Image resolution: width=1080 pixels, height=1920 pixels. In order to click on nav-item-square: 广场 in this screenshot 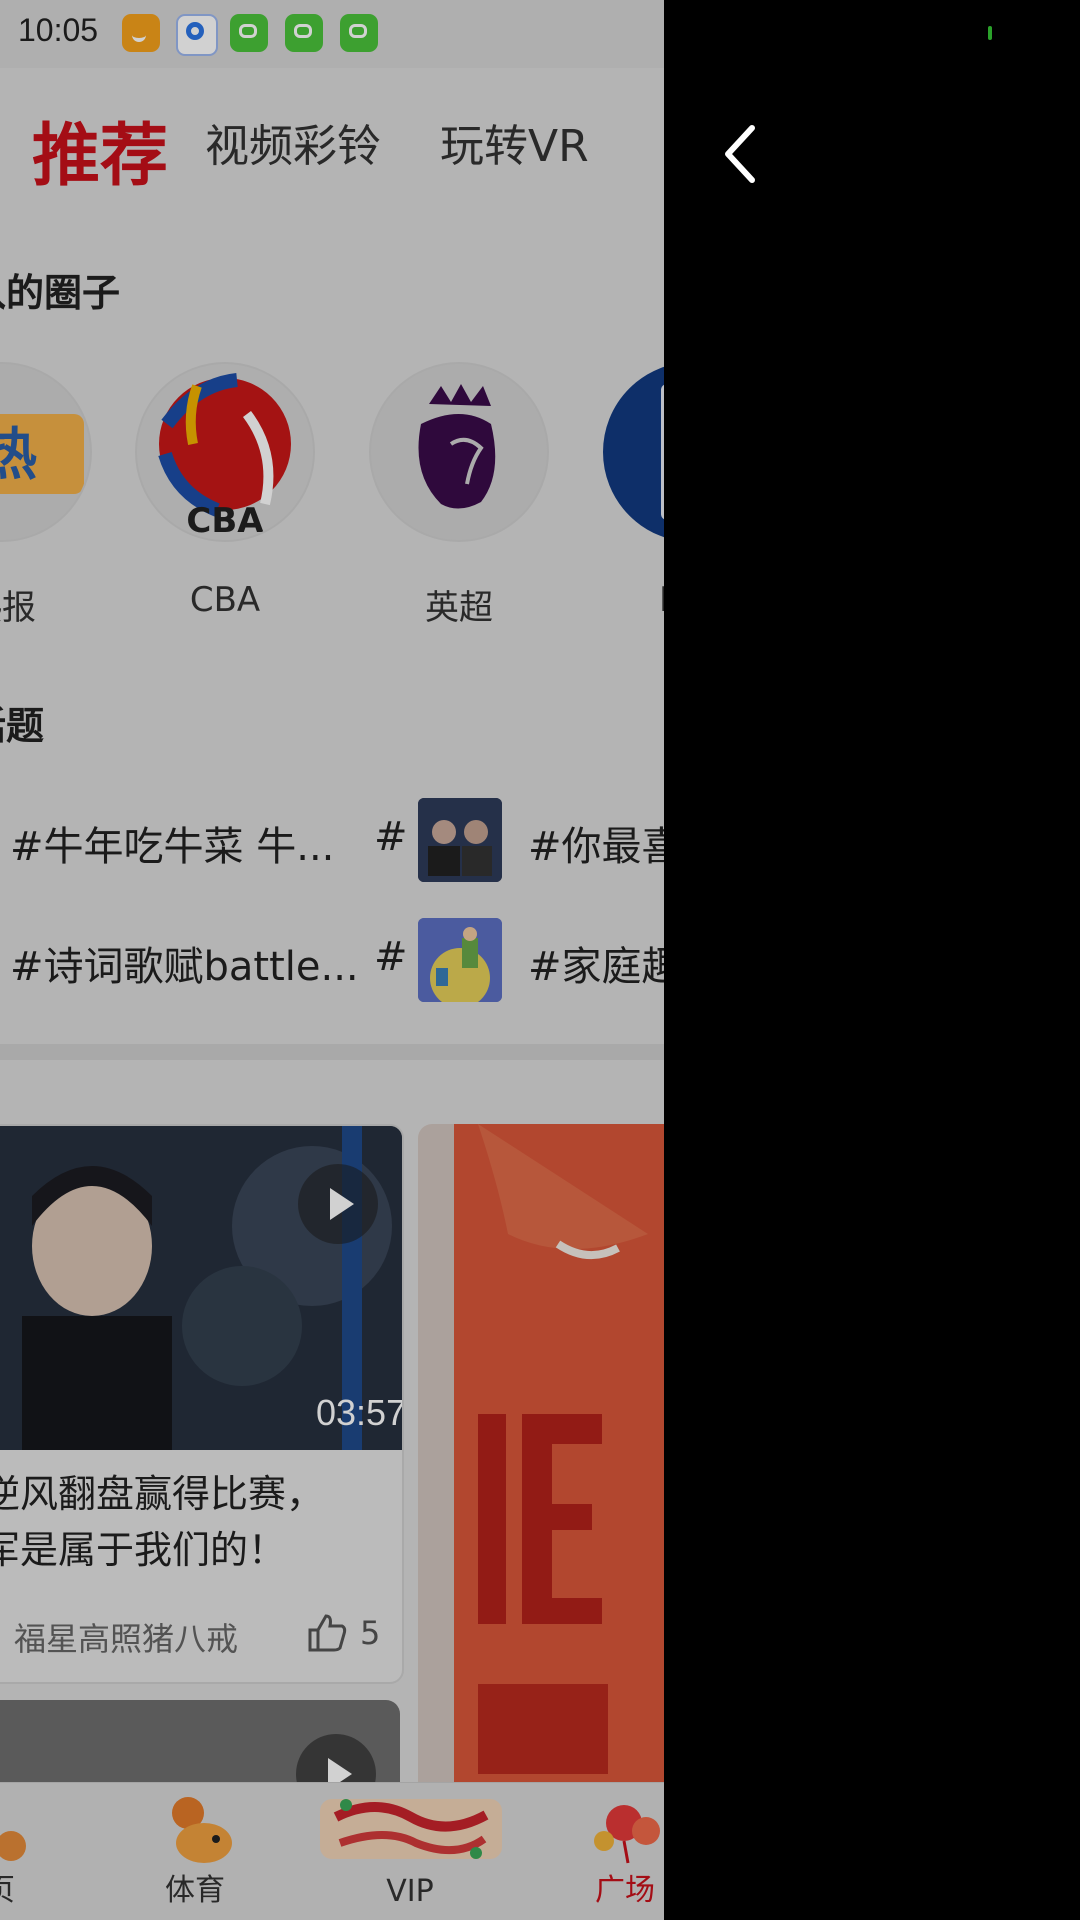, I will do `click(622, 1851)`.